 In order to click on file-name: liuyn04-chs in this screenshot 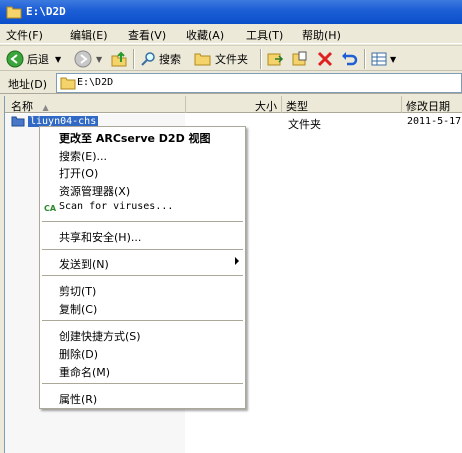, I will do `click(63, 121)`.